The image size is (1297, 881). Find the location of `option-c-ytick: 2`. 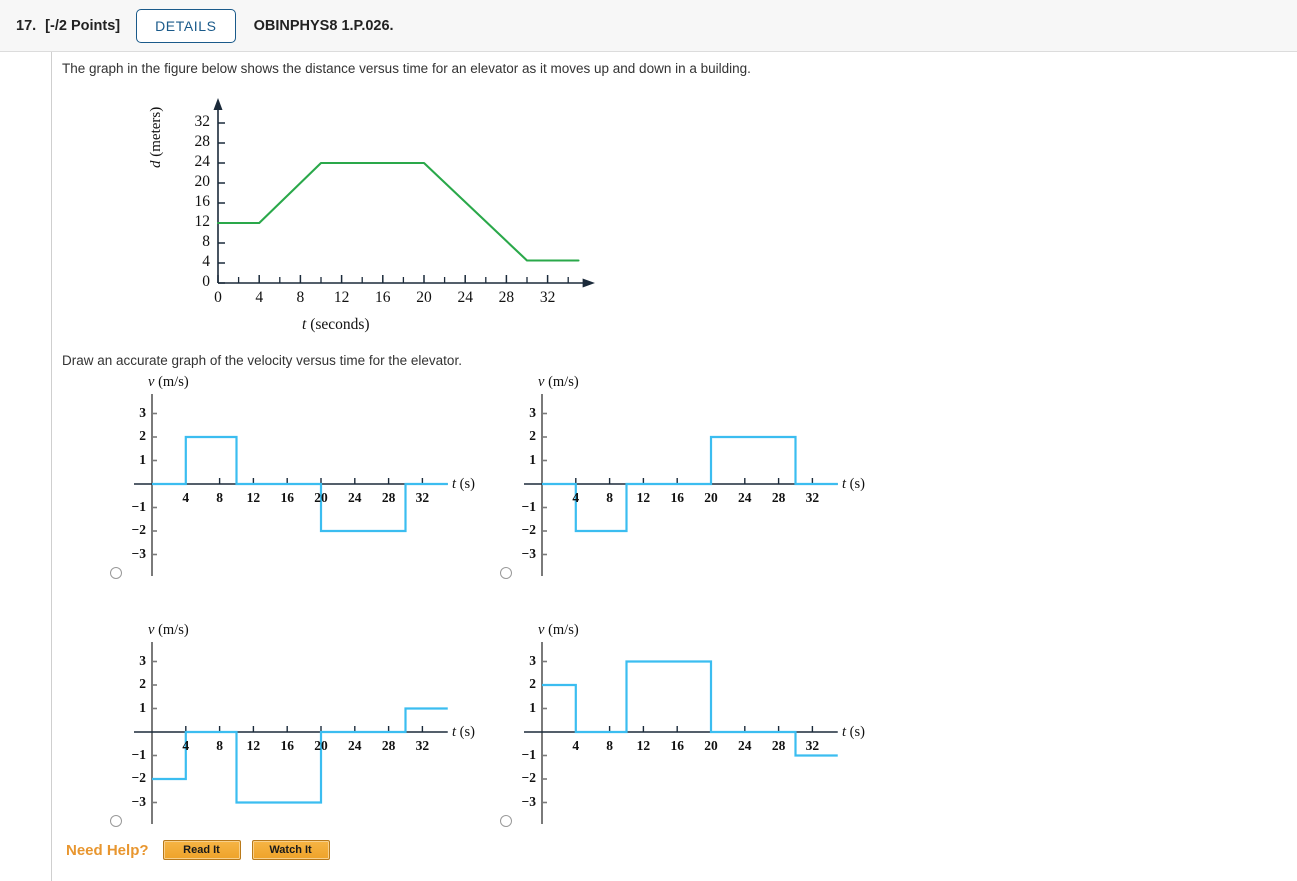

option-c-ytick: 2 is located at coordinates (142, 683).